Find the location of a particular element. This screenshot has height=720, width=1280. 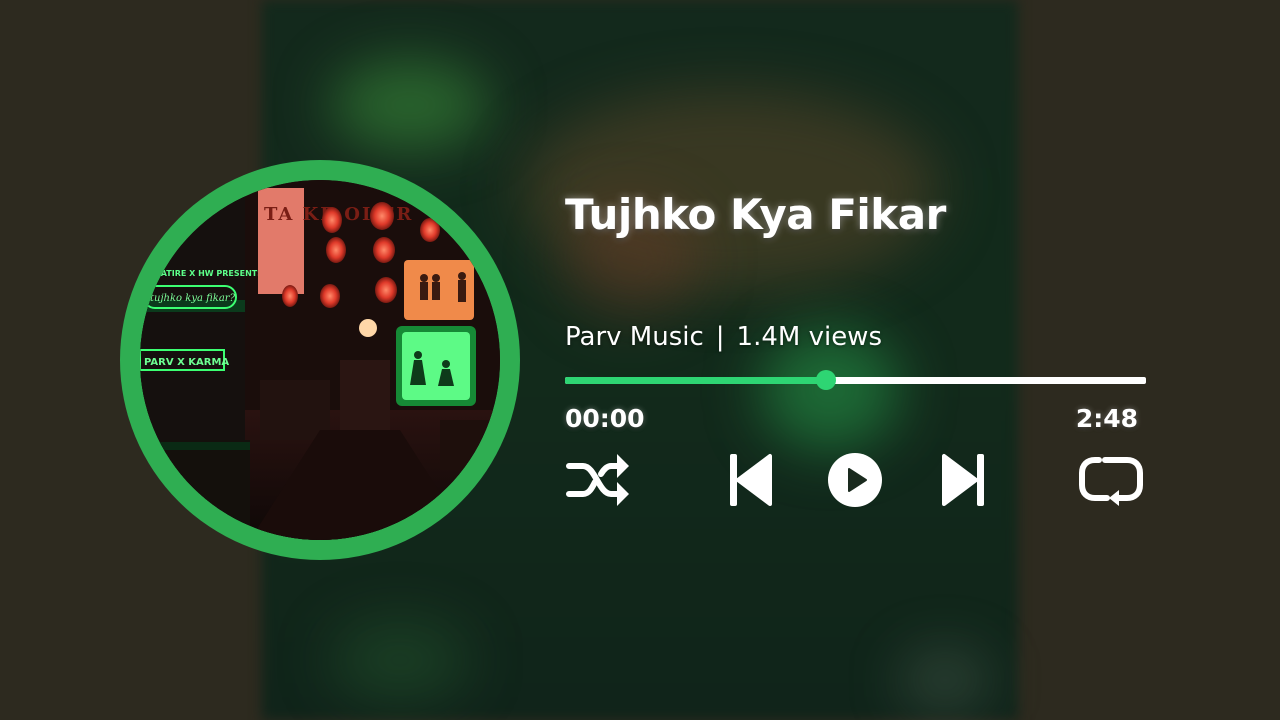

play-icon is located at coordinates (855, 480).